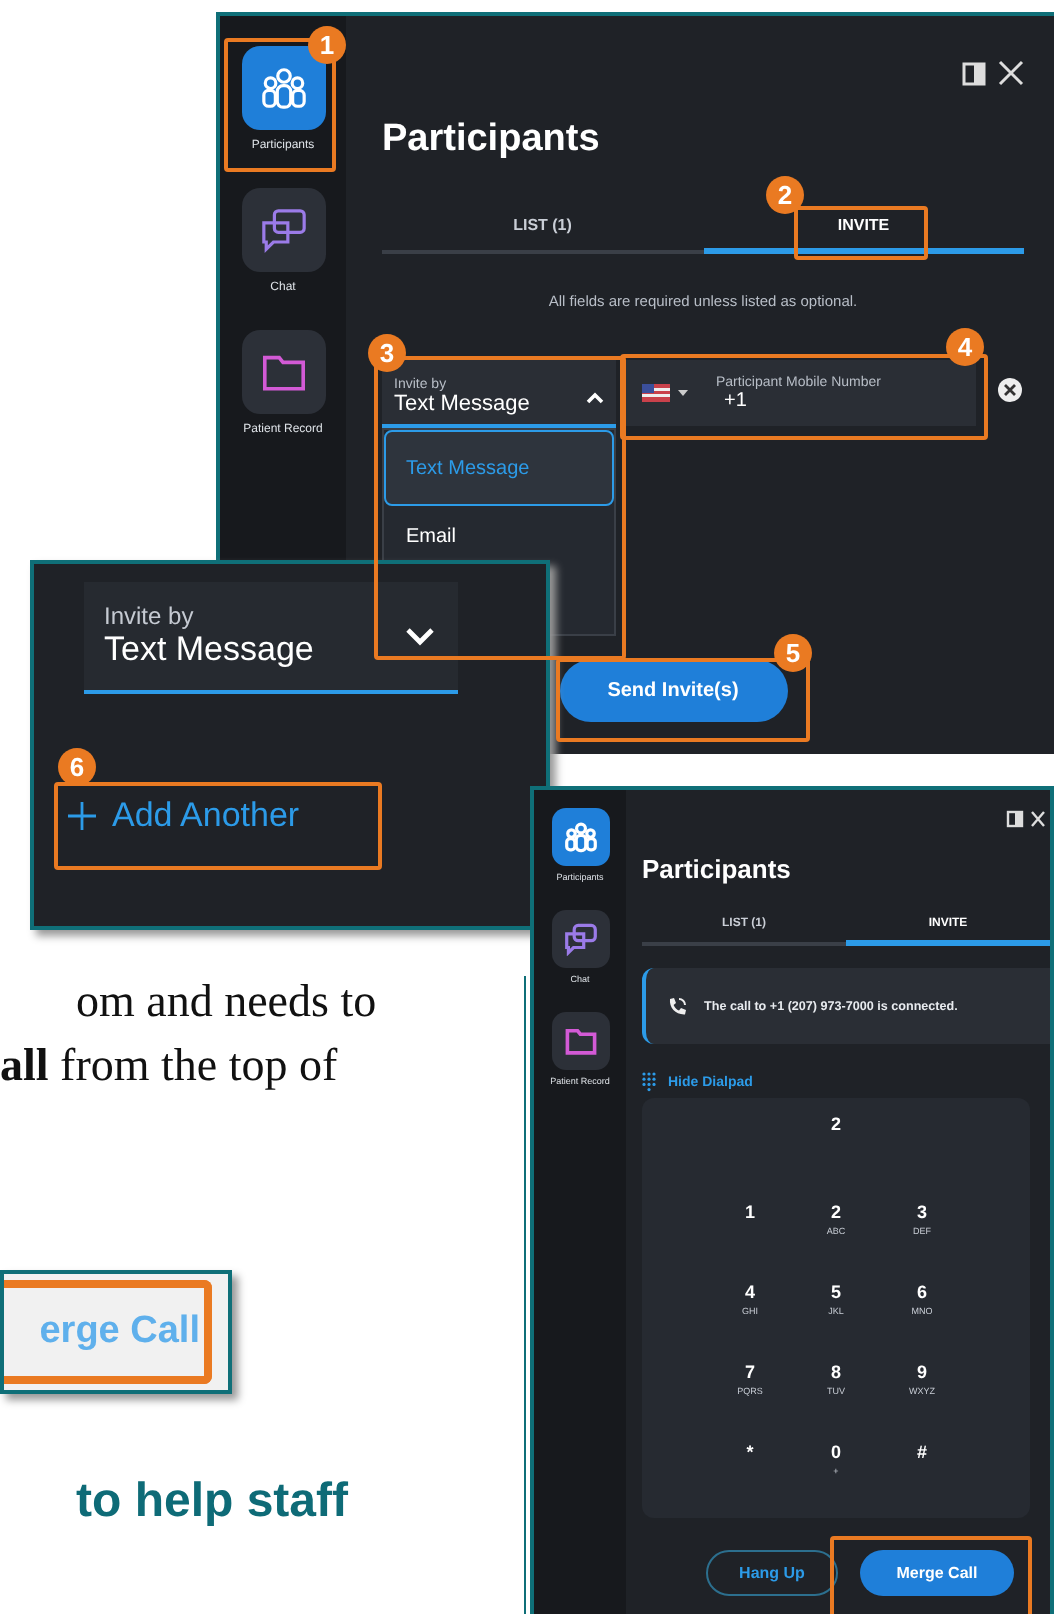 The image size is (1062, 1614). I want to click on section-heading: to help staff, so click(213, 1502).